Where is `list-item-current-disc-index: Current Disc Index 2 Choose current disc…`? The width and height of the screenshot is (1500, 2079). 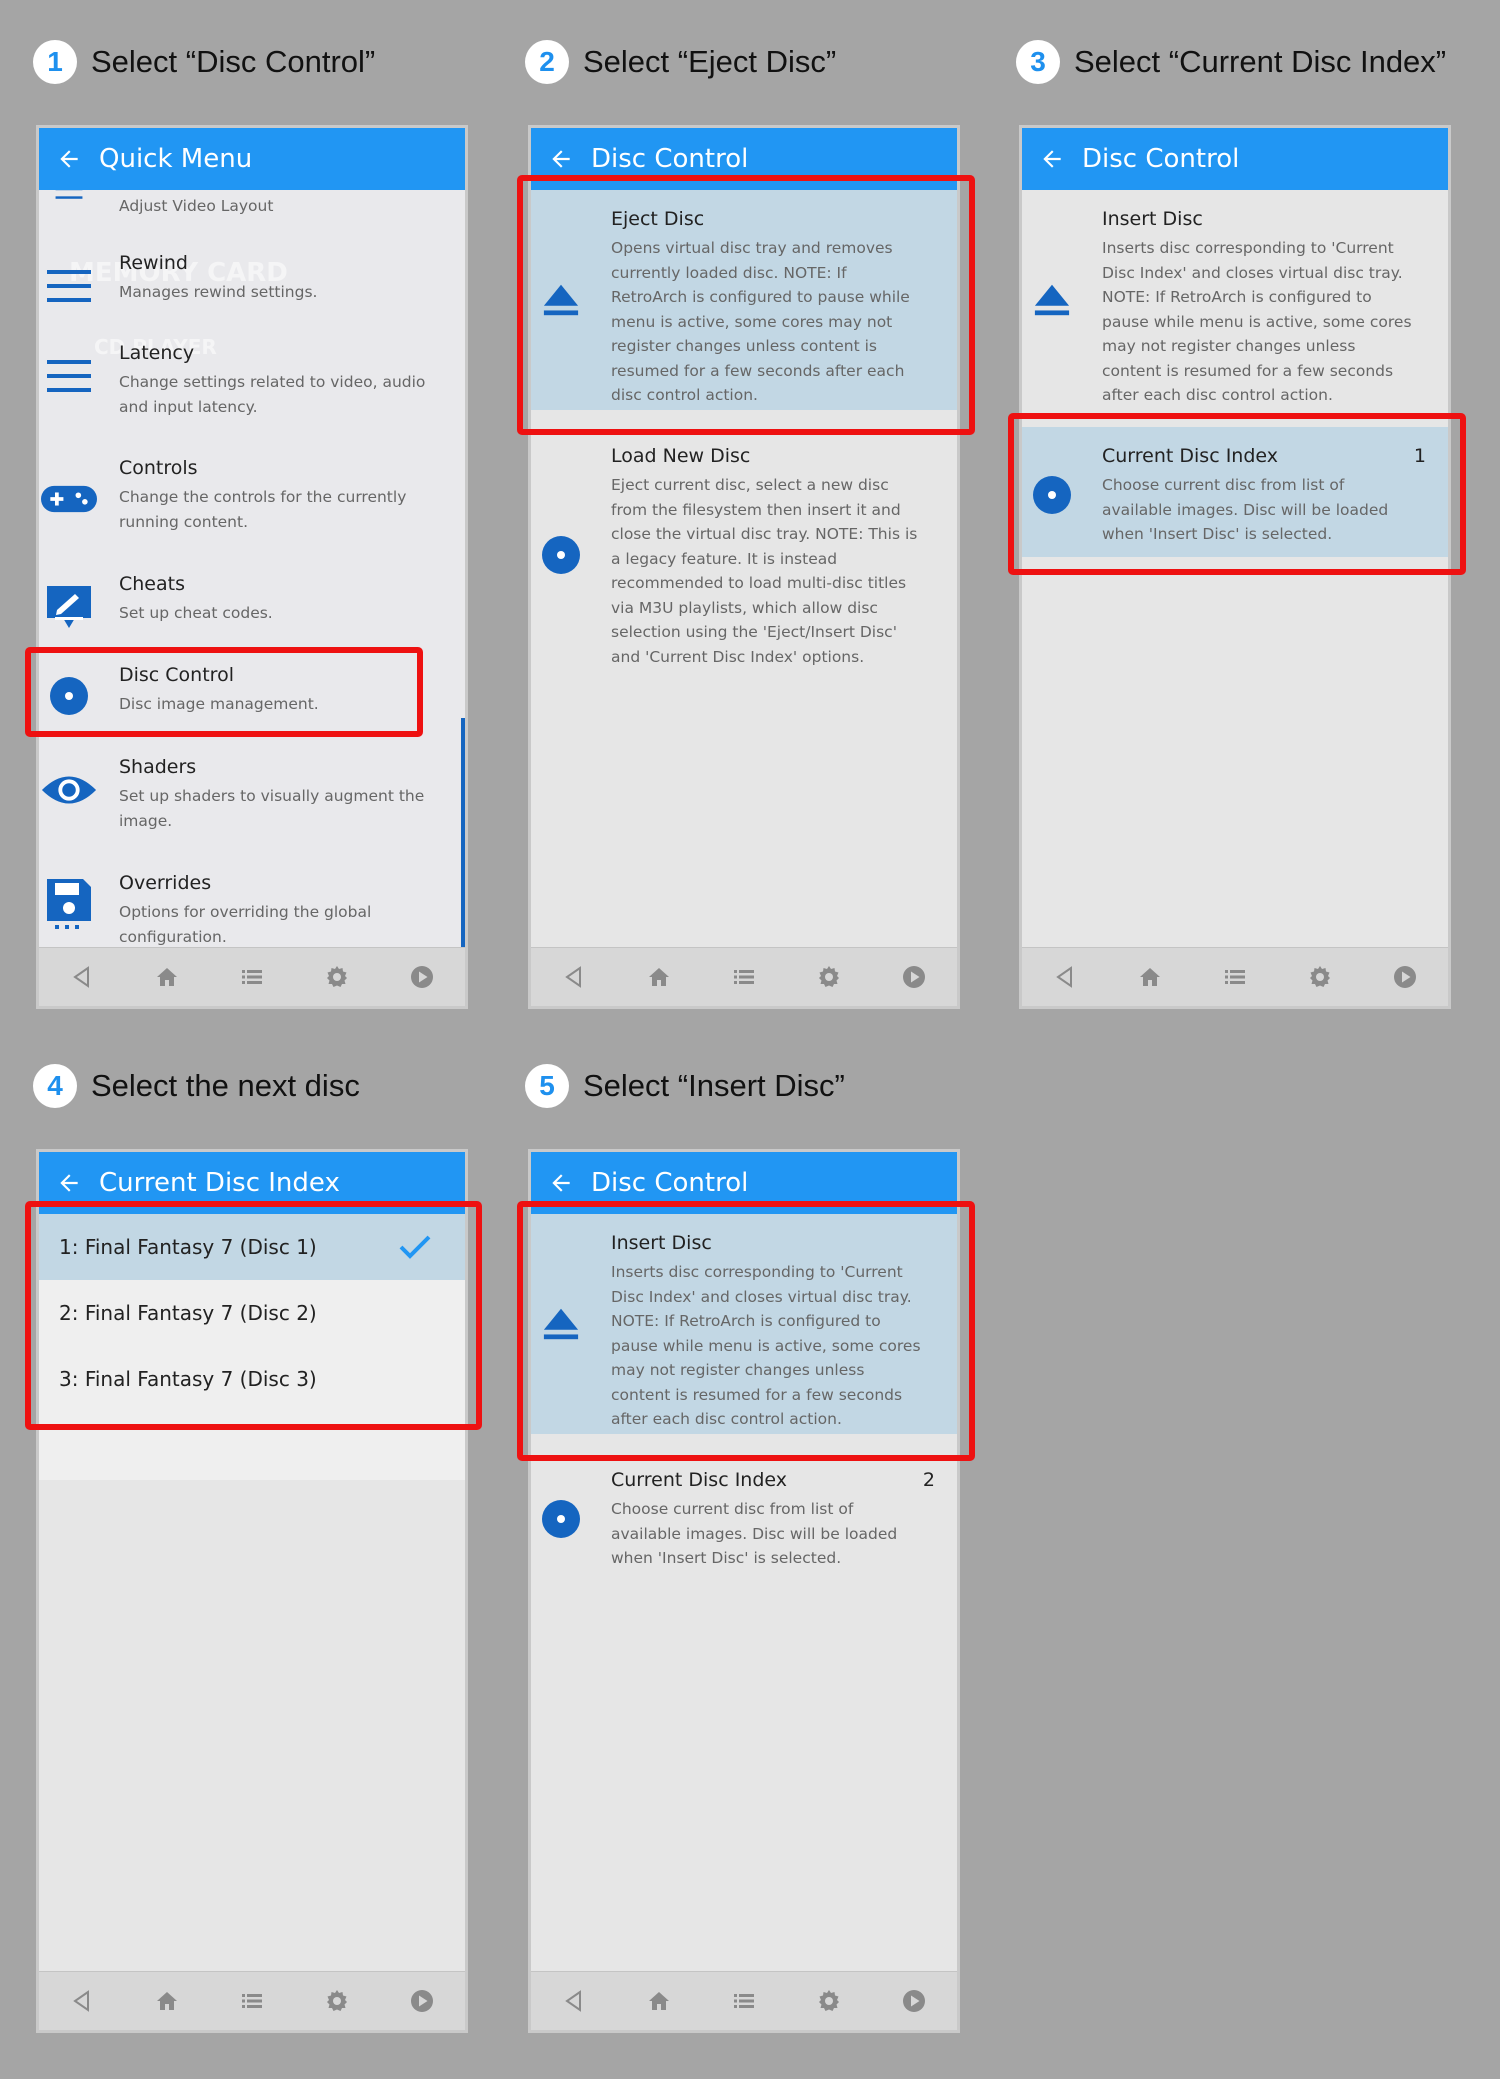 list-item-current-disc-index: Current Disc Index 2 Choose current disc… is located at coordinates (744, 1524).